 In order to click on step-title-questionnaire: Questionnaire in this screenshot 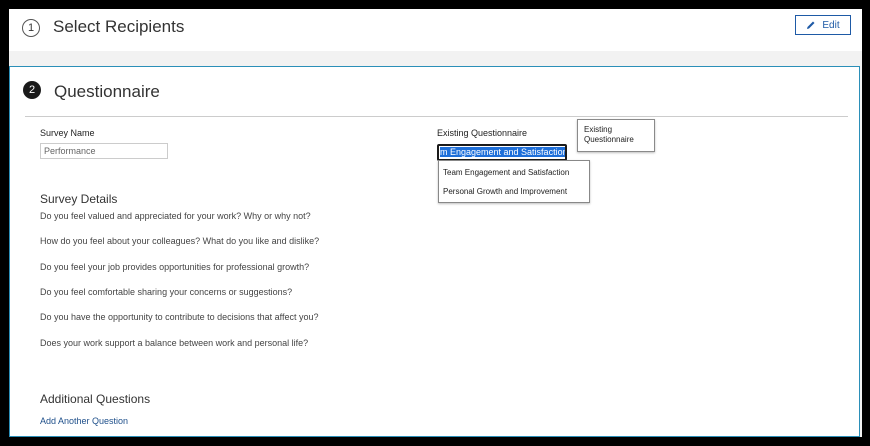, I will do `click(107, 91)`.